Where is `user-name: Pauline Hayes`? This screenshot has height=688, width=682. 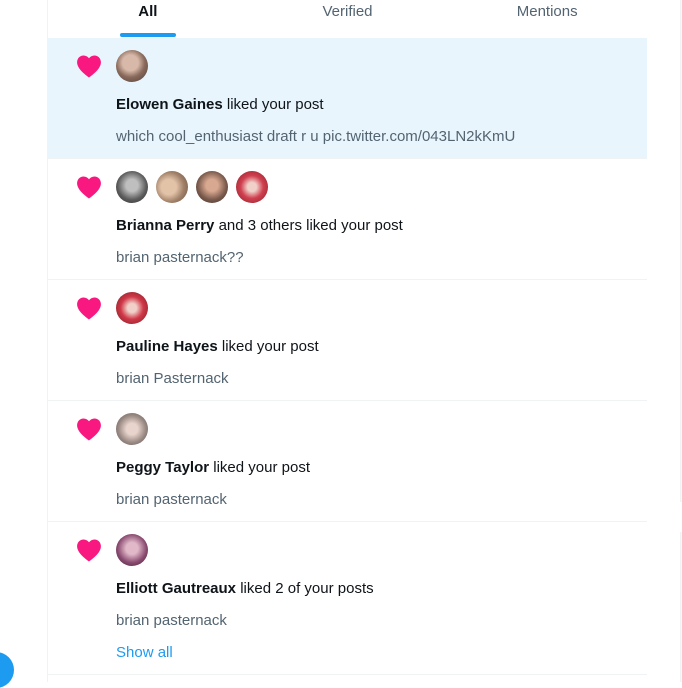 user-name: Pauline Hayes is located at coordinates (167, 346).